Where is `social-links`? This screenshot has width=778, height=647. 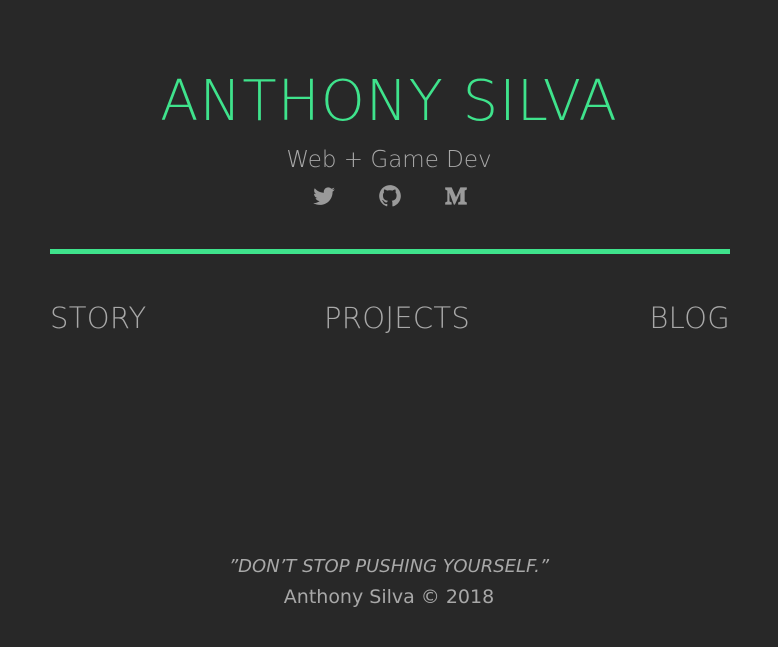 social-links is located at coordinates (389, 196).